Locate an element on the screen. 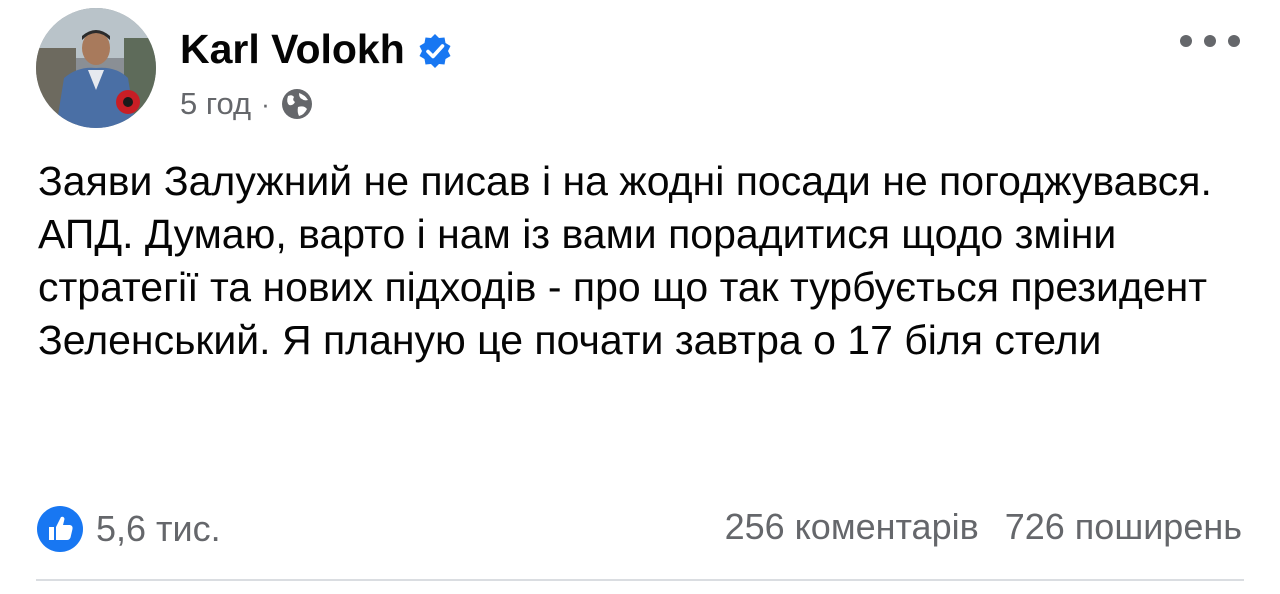  post-meta: 5 год · is located at coordinates (247, 104).